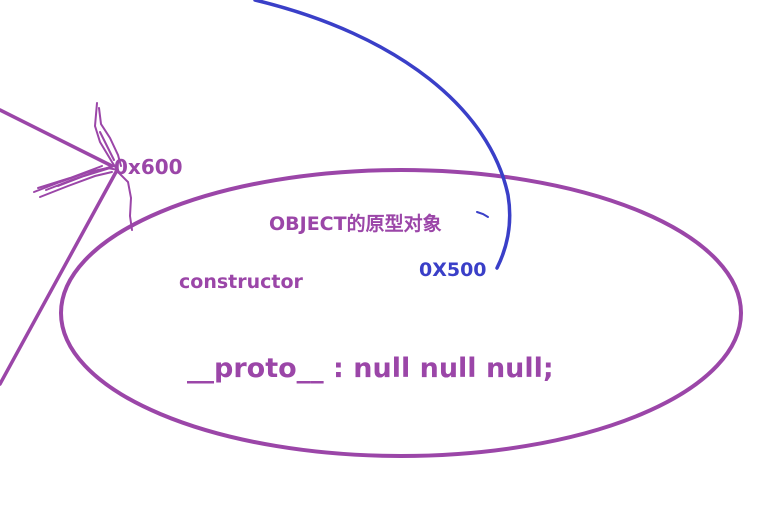 The width and height of the screenshot is (761, 514). I want to click on address-0x600-label: 0x600, so click(148, 167).